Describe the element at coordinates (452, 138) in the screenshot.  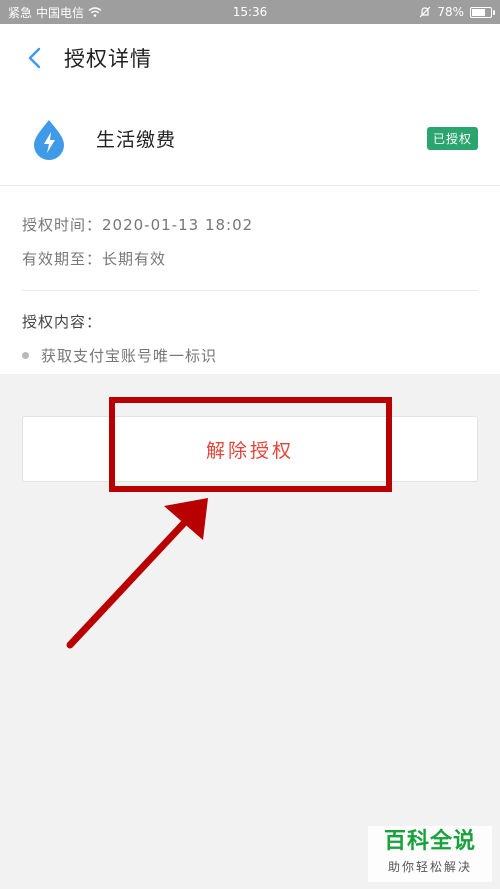
I see `status-badge: 已授权` at that location.